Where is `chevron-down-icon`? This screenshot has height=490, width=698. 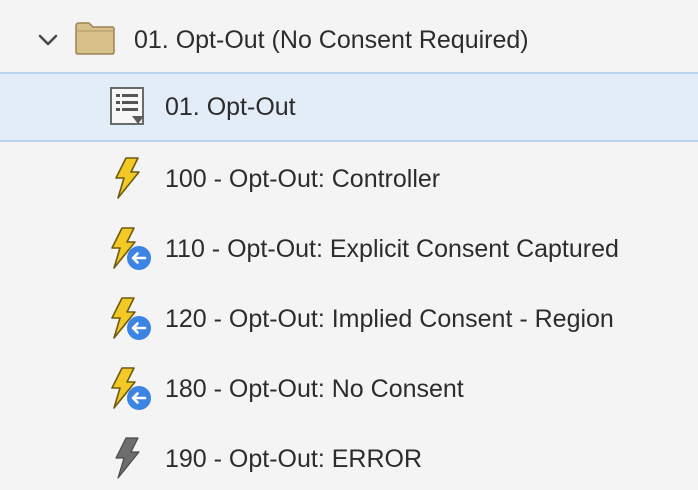 chevron-down-icon is located at coordinates (48, 40).